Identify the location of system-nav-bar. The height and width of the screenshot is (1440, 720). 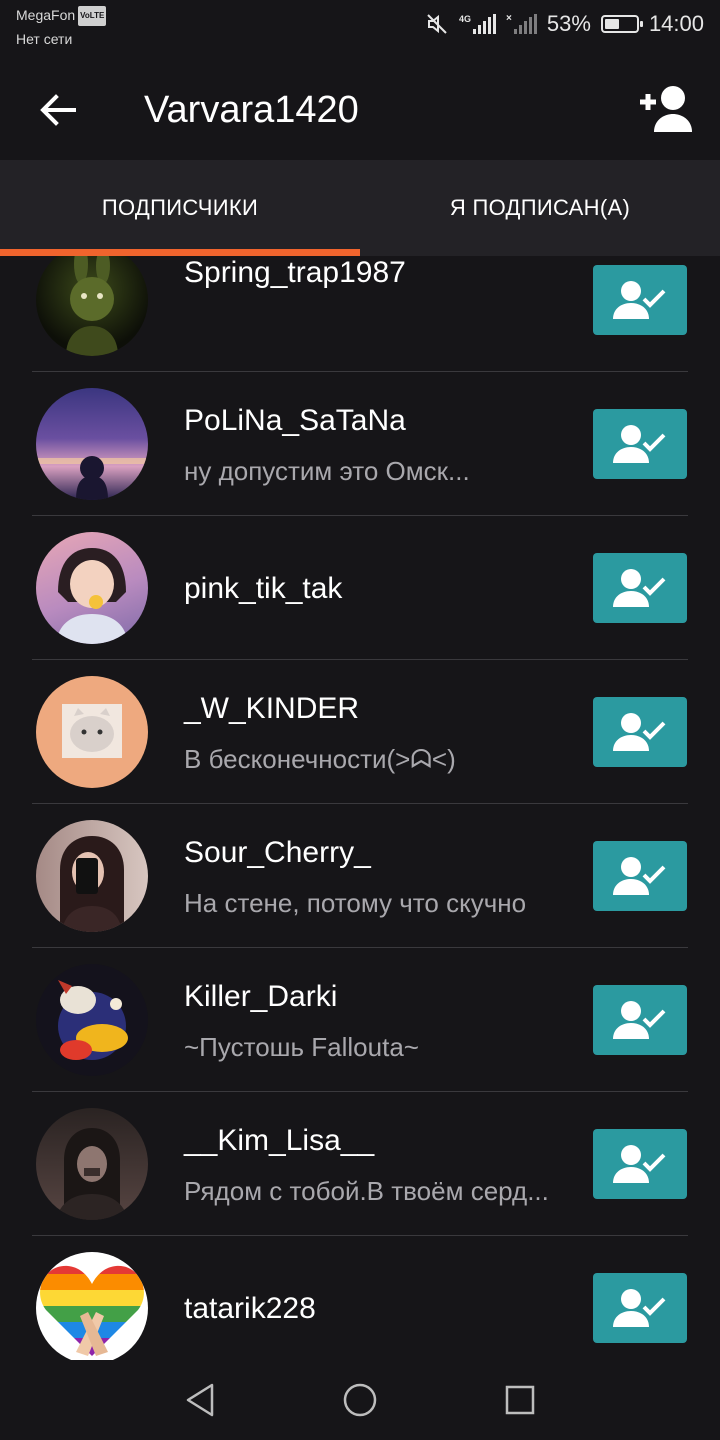
(360, 1400).